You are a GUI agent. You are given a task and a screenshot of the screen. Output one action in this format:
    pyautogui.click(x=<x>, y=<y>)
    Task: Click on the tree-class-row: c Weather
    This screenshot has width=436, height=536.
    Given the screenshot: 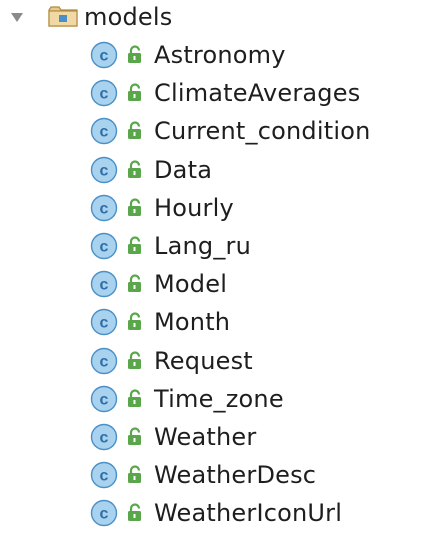 What is the action you would take?
    pyautogui.click(x=173, y=437)
    